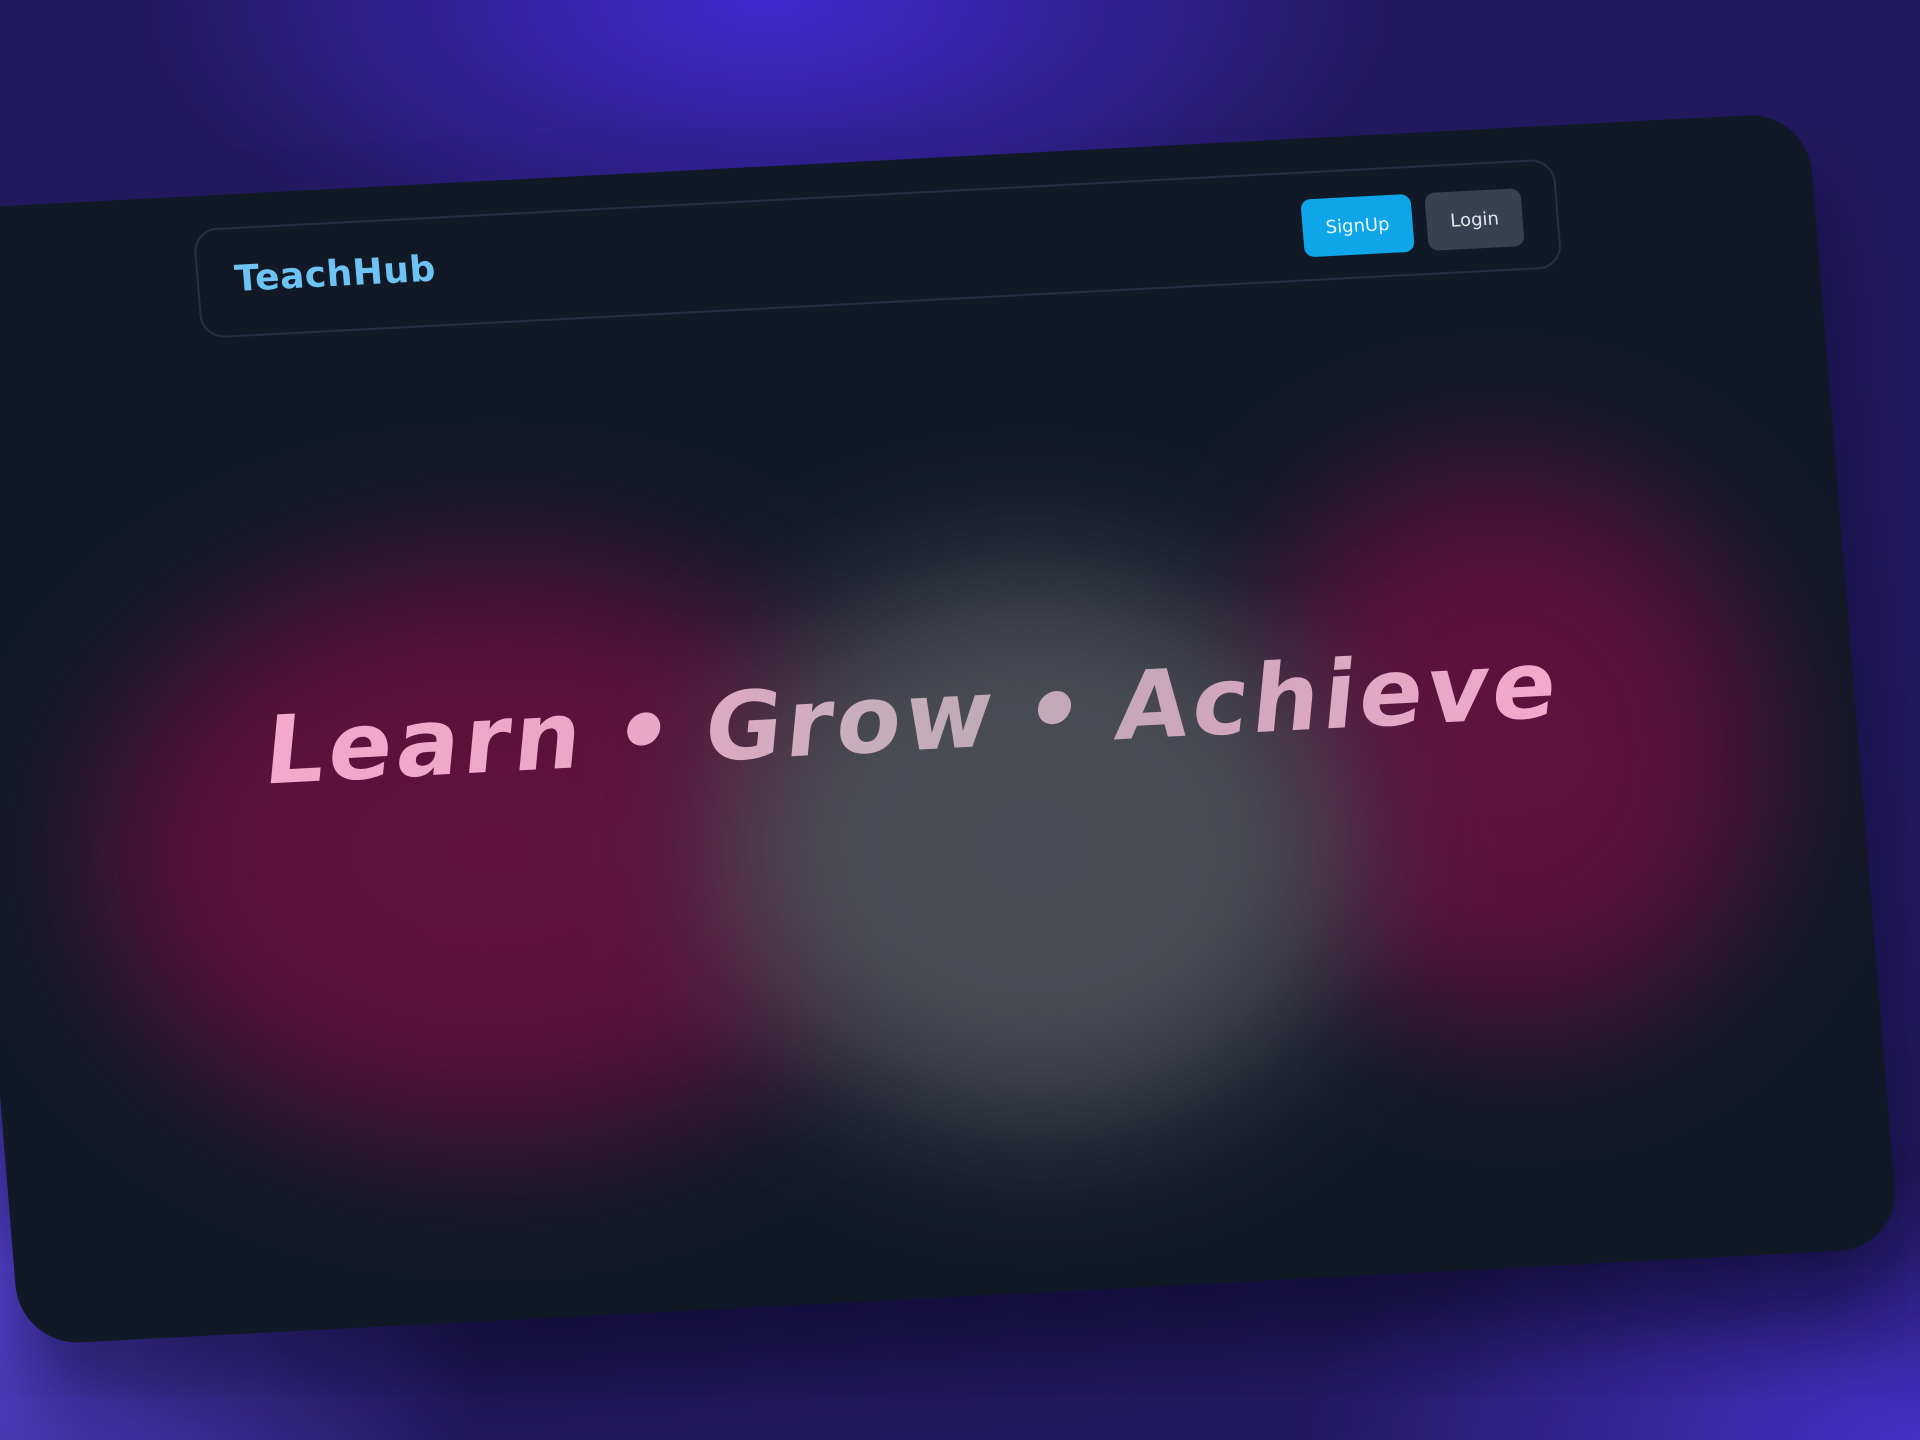  What do you see at coordinates (425, 743) in the screenshot?
I see `tagline-word-learn: Learn` at bounding box center [425, 743].